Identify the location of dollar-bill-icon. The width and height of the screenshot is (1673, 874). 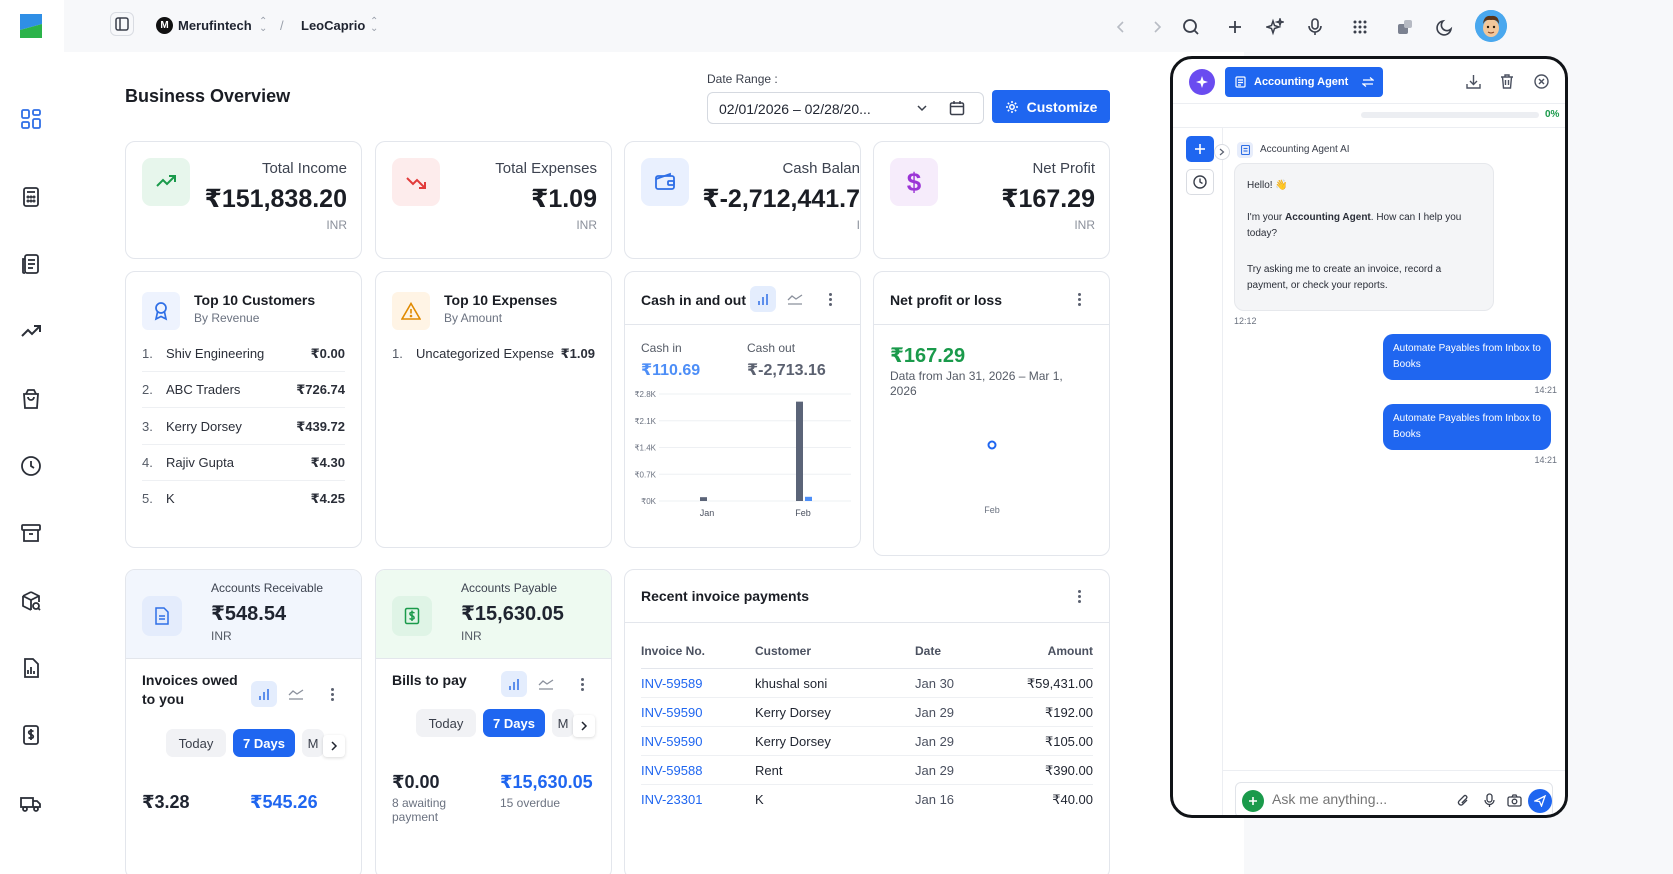
(32, 736).